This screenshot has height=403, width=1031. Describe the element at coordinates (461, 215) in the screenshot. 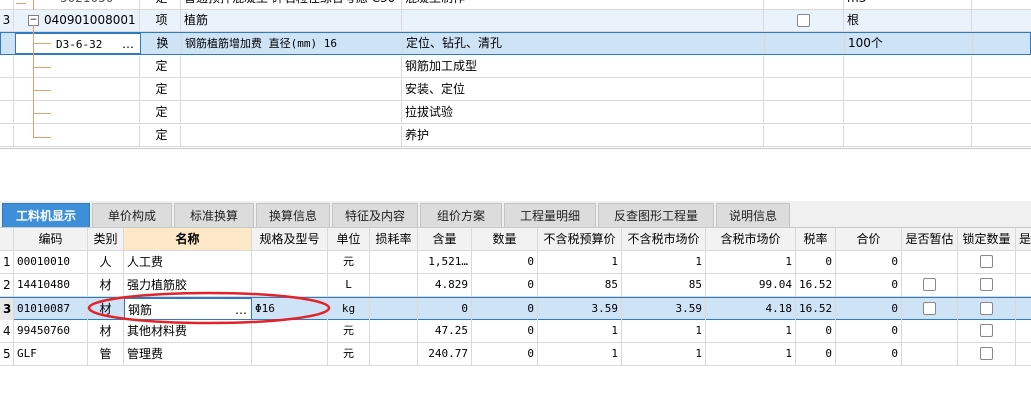

I see `tab-pricing-scheme: 组价方案` at that location.